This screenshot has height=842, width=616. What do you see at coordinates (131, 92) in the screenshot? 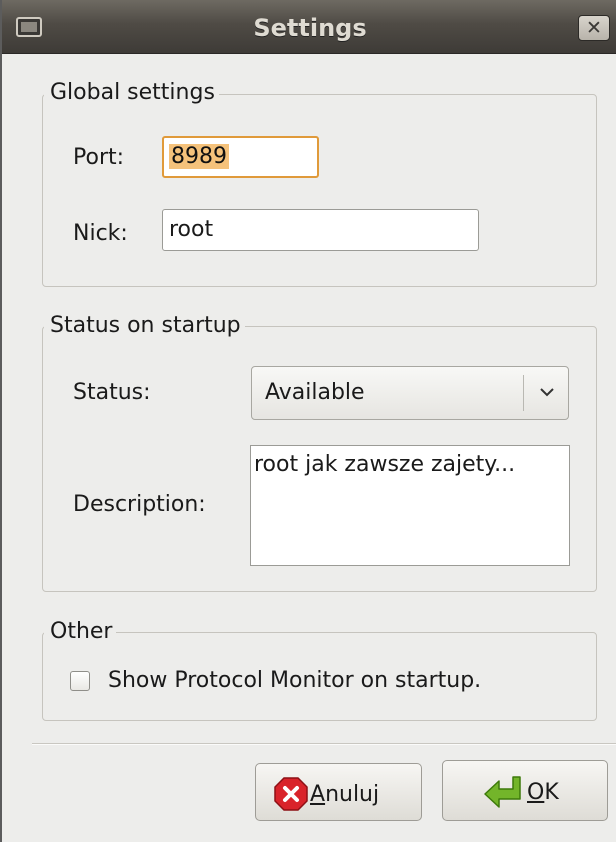
I see `global-settings-legend: Global settings` at bounding box center [131, 92].